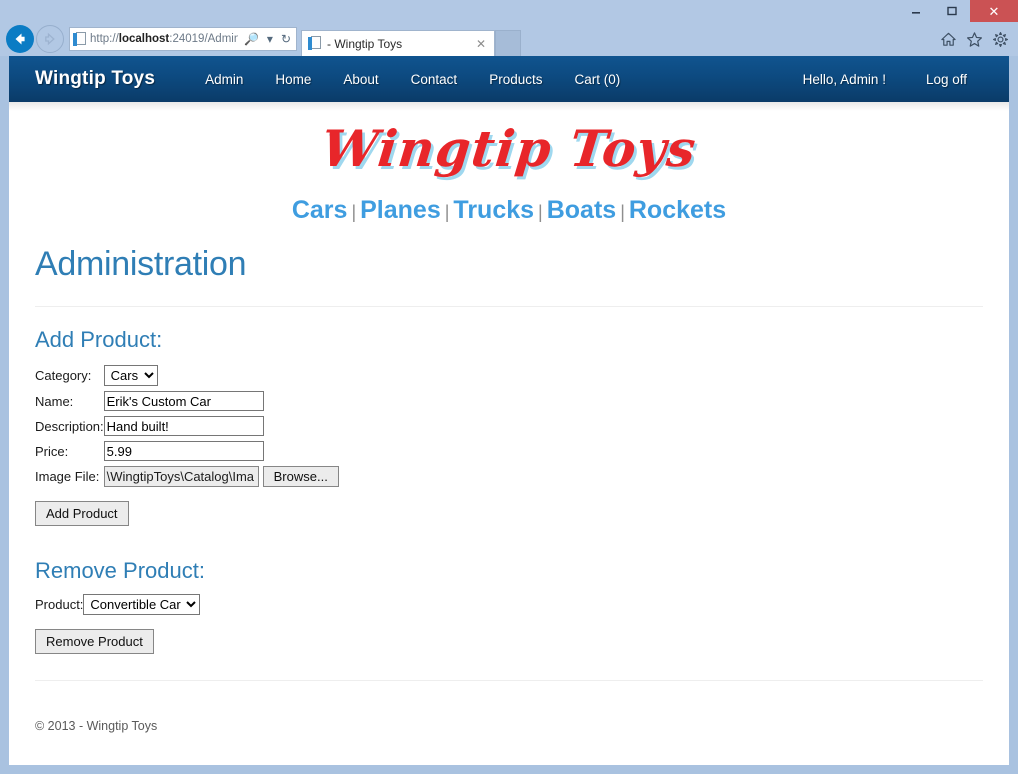 The image size is (1018, 774). What do you see at coordinates (270, 39) in the screenshot?
I see `chevron-down-icon: ▾` at bounding box center [270, 39].